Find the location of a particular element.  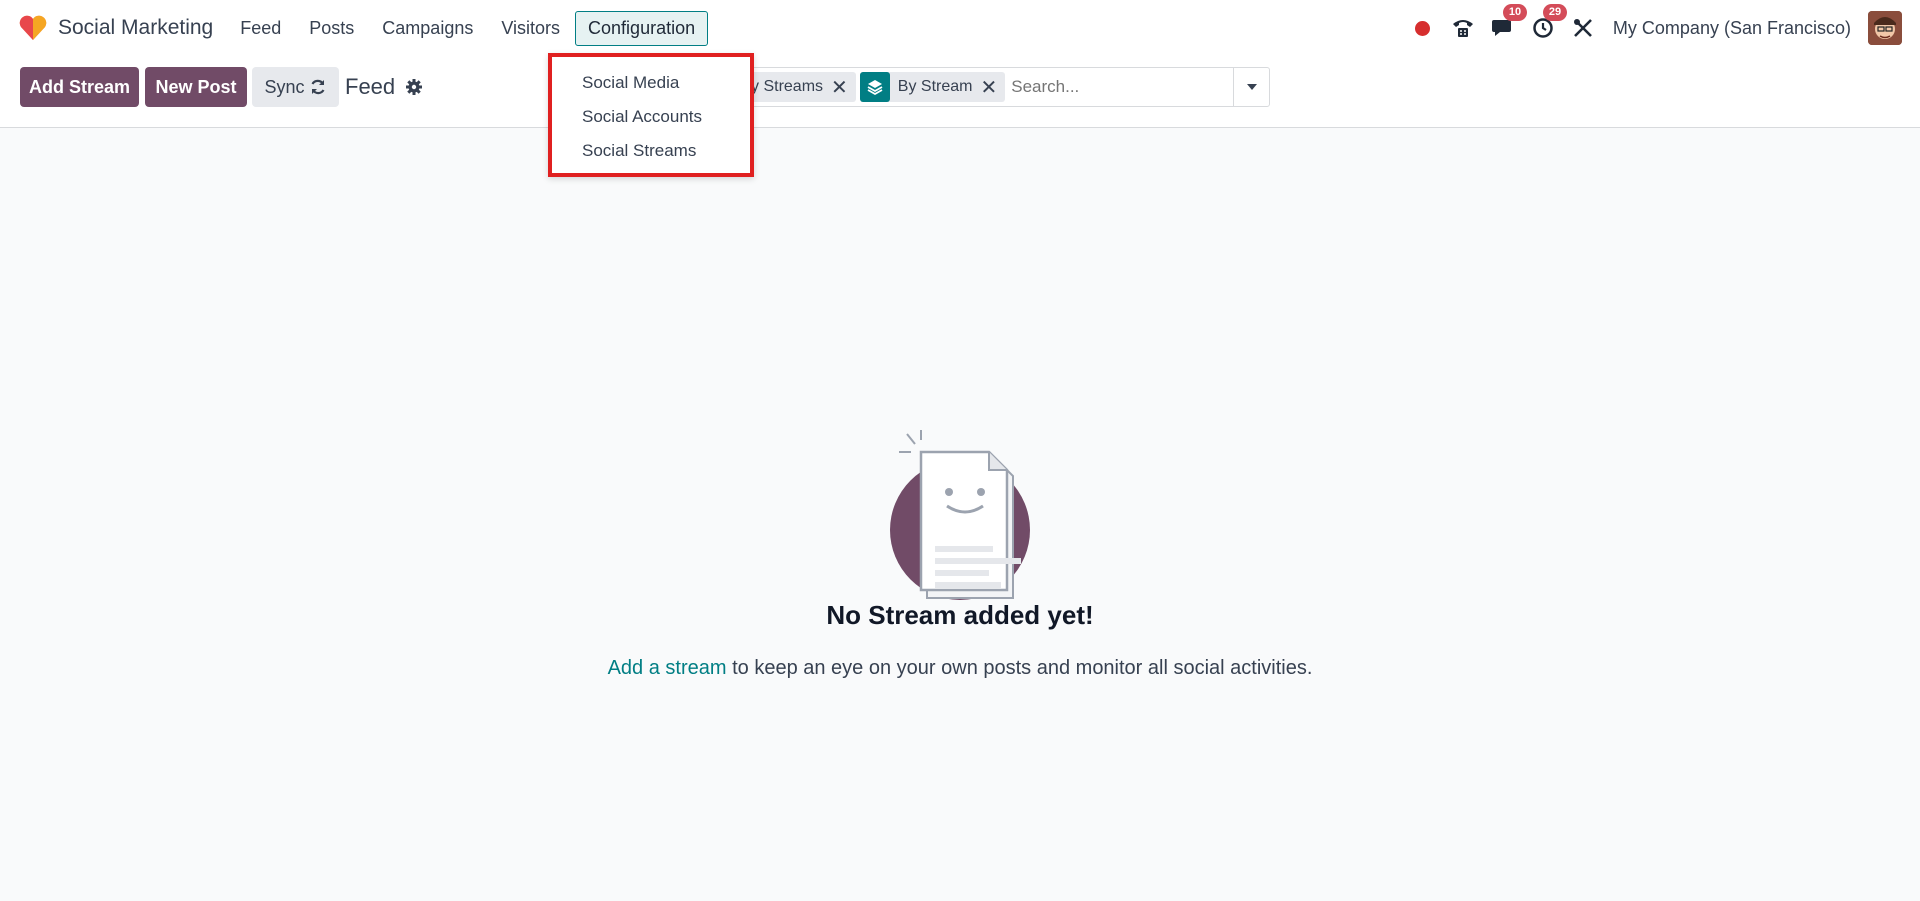

gear-icon is located at coordinates (414, 87).